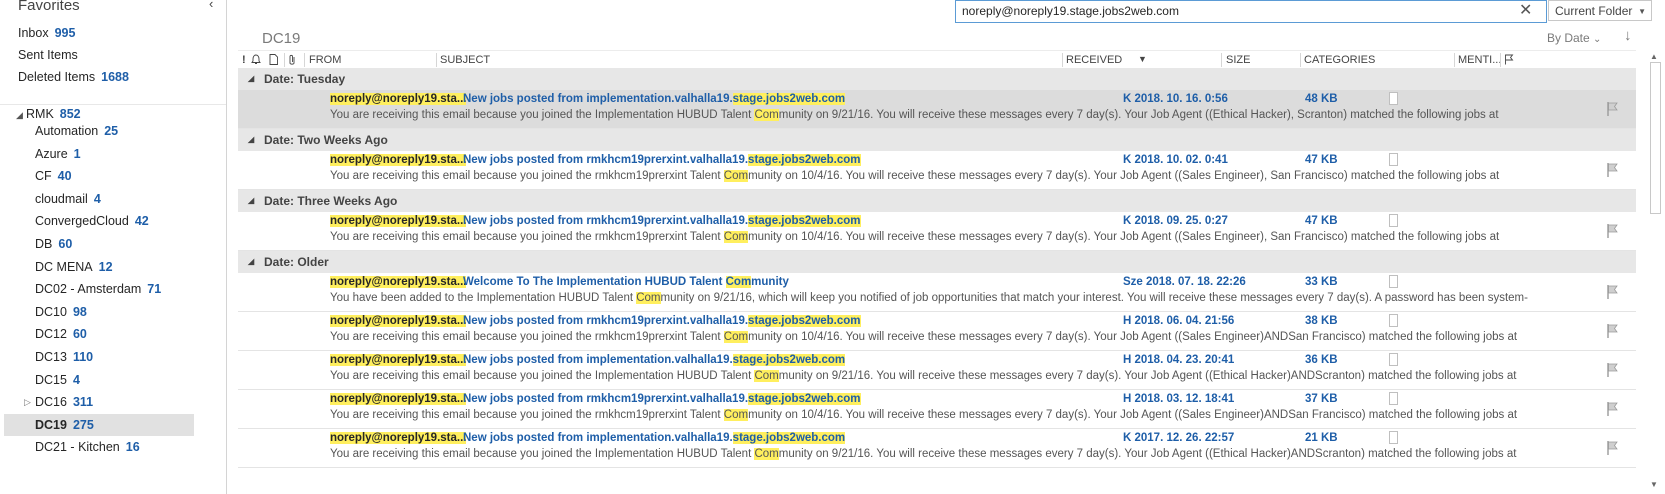  I want to click on search-box: ✕, so click(1251, 11).